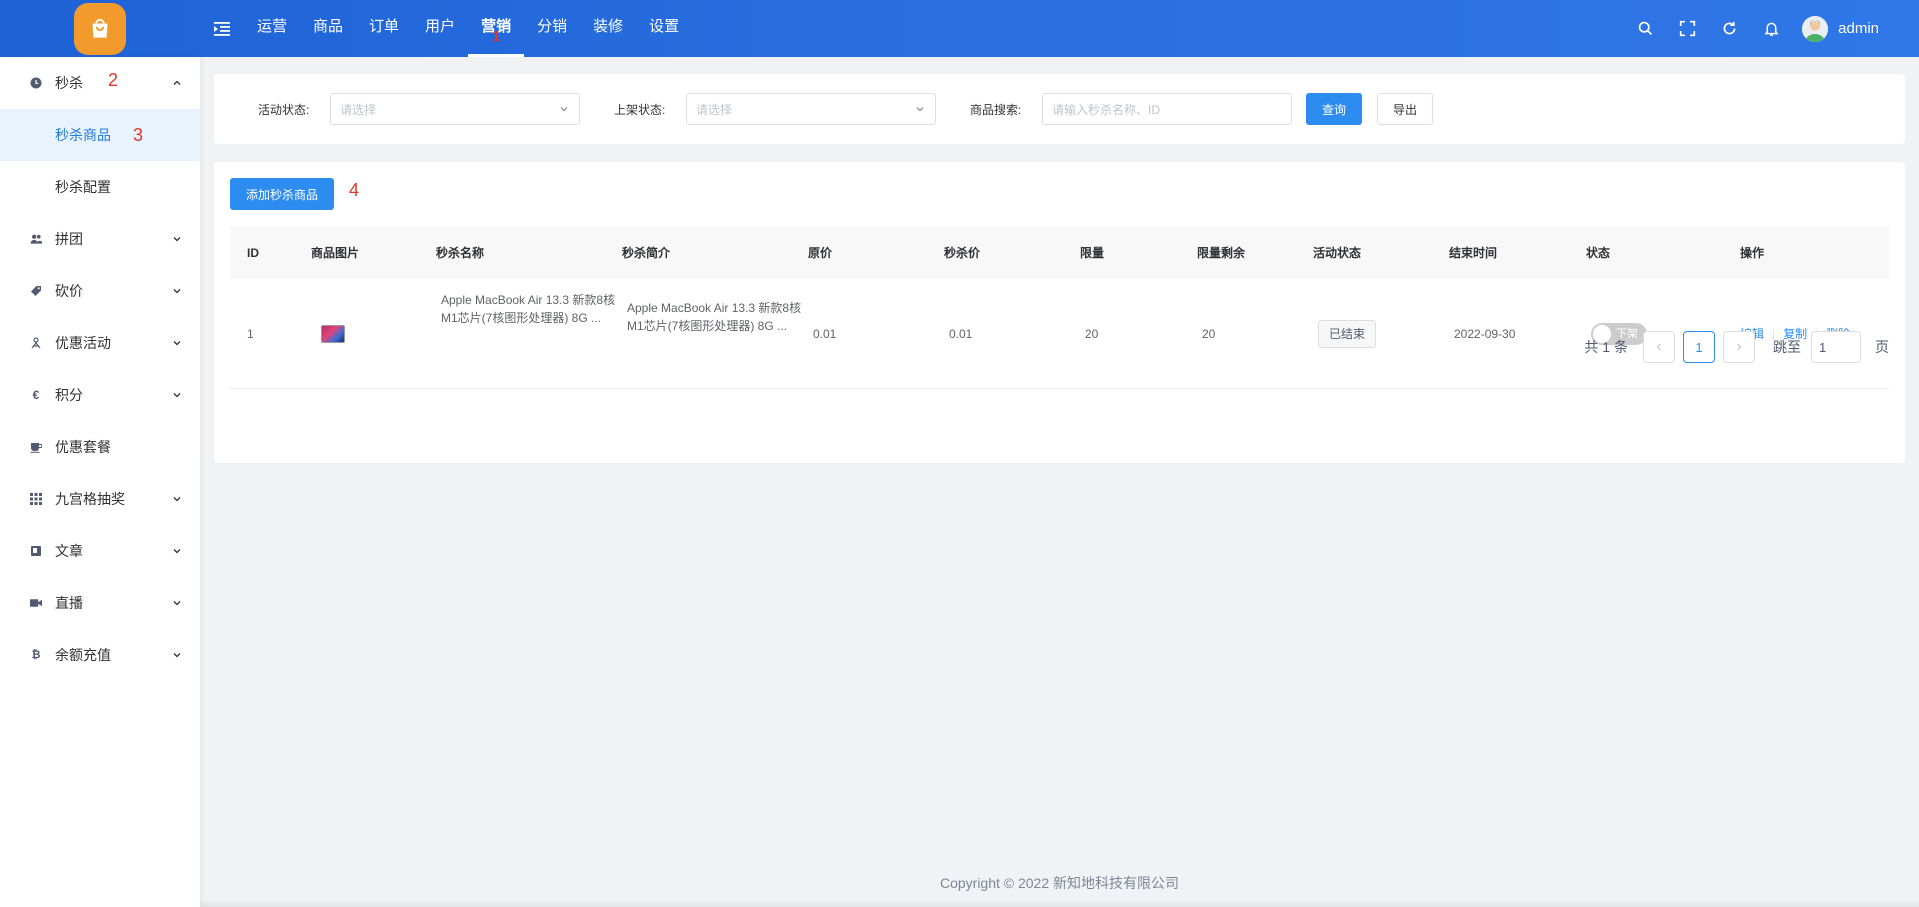  What do you see at coordinates (1771, 28) in the screenshot?
I see `bell-icon` at bounding box center [1771, 28].